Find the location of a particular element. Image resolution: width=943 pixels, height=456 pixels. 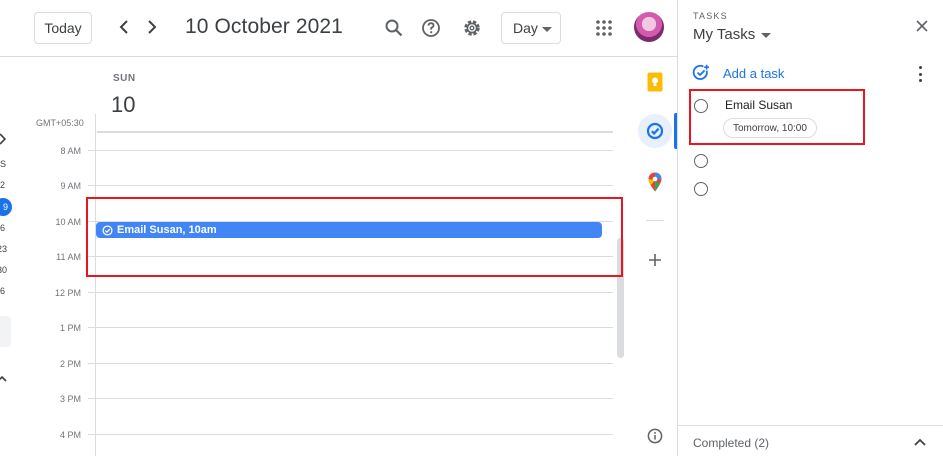

settings-button is located at coordinates (472, 28).